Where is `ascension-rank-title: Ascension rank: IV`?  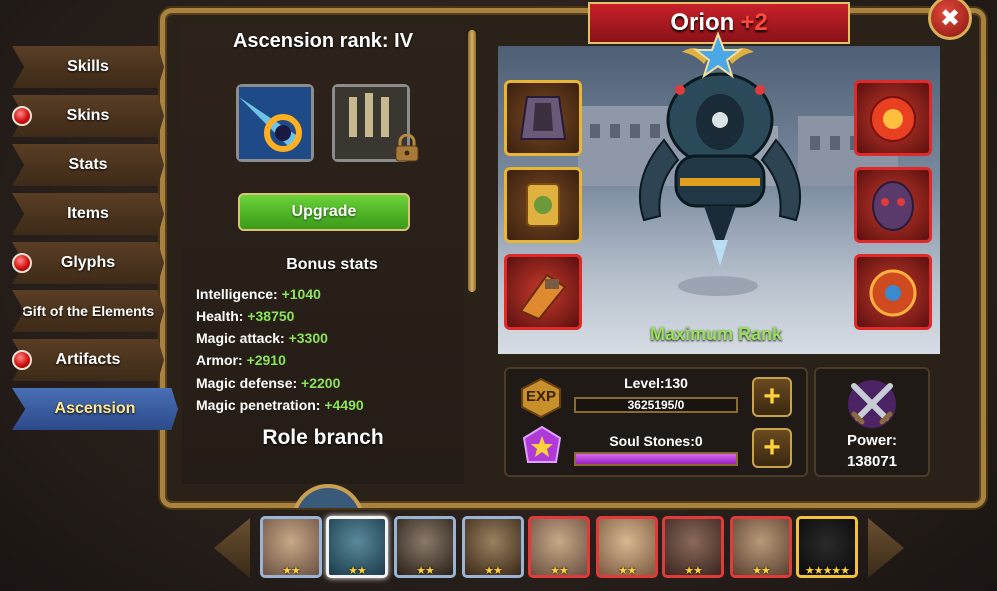 ascension-rank-title: Ascension rank: IV is located at coordinates (323, 41).